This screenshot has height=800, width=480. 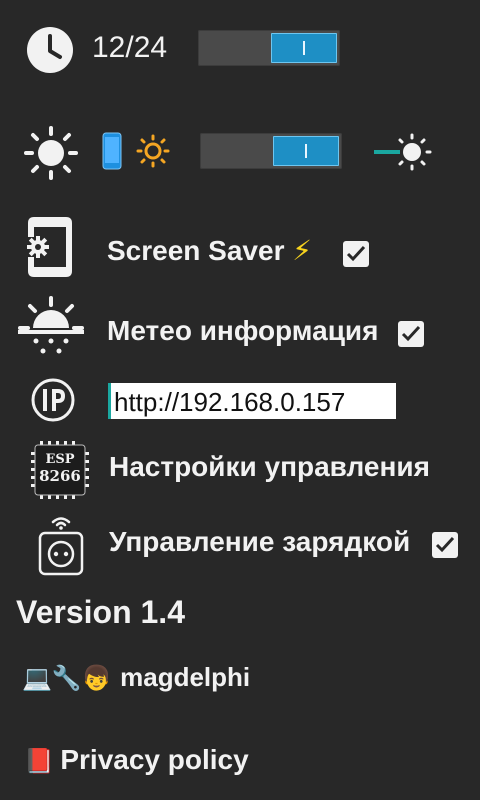 What do you see at coordinates (50, 50) in the screenshot?
I see `clock-icon` at bounding box center [50, 50].